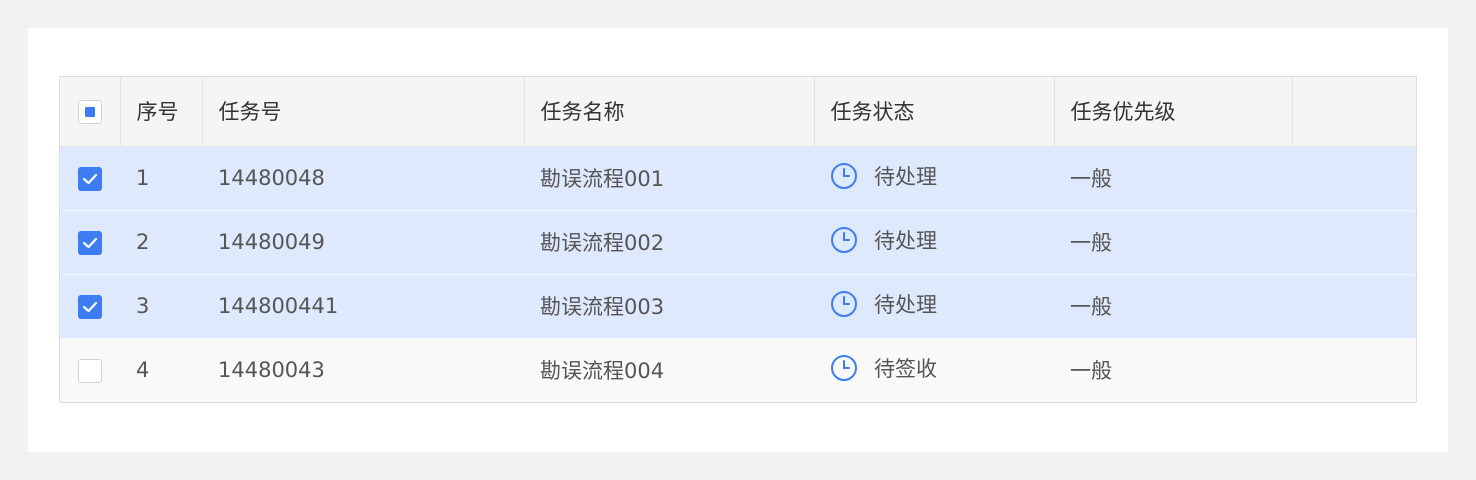  I want to click on cell-task-no: 14480043, so click(363, 370).